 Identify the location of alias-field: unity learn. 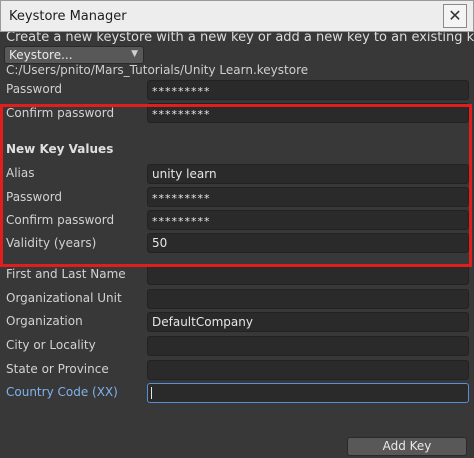
(308, 174).